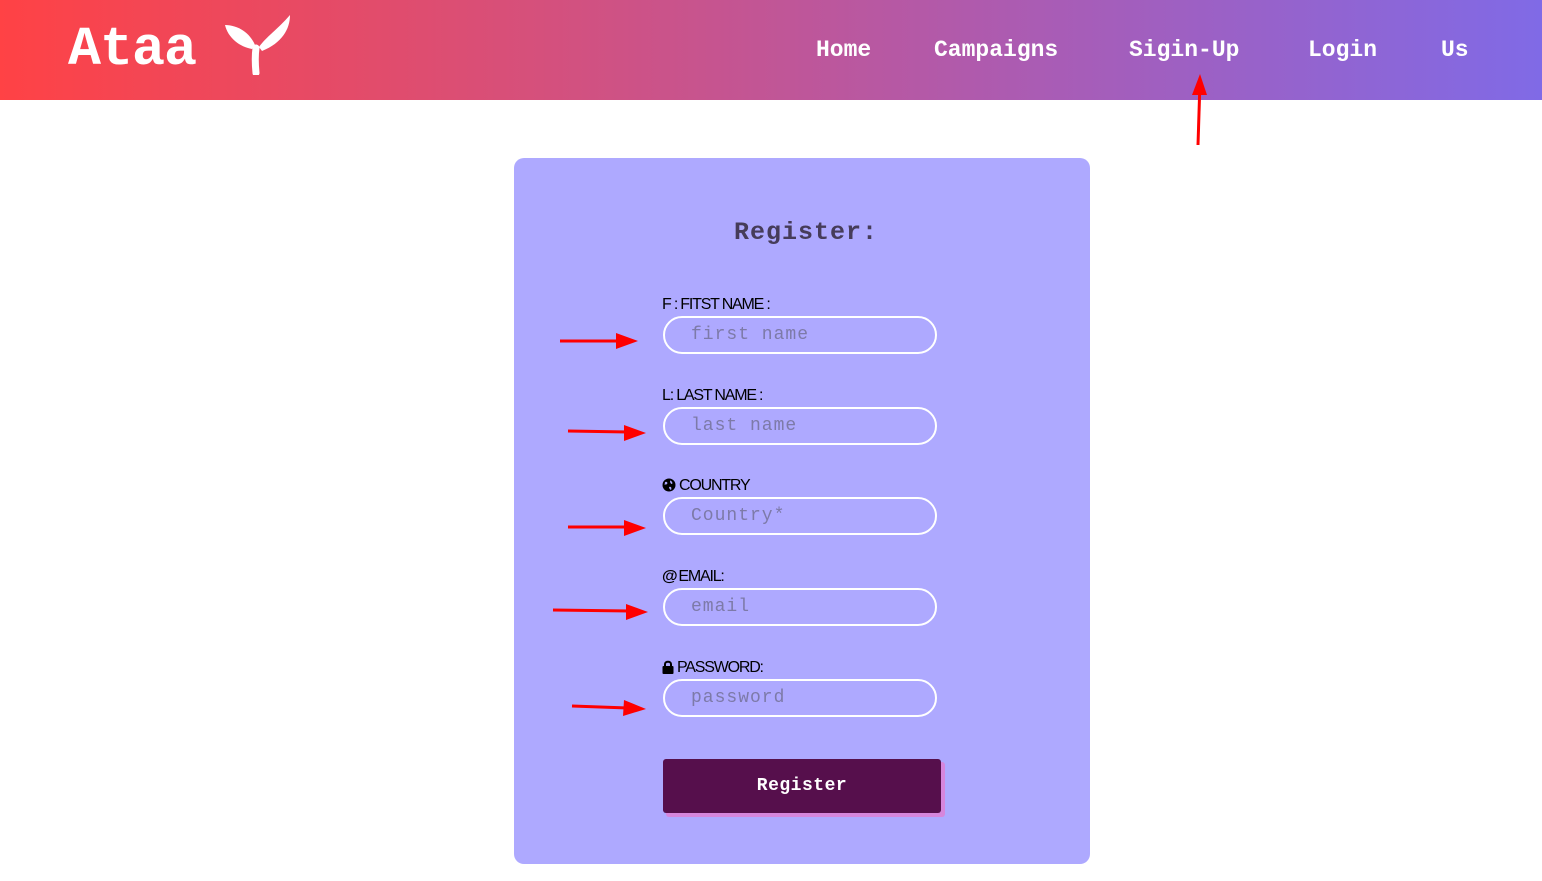 The image size is (1542, 881). Describe the element at coordinates (800, 516) in the screenshot. I see `country-input` at that location.